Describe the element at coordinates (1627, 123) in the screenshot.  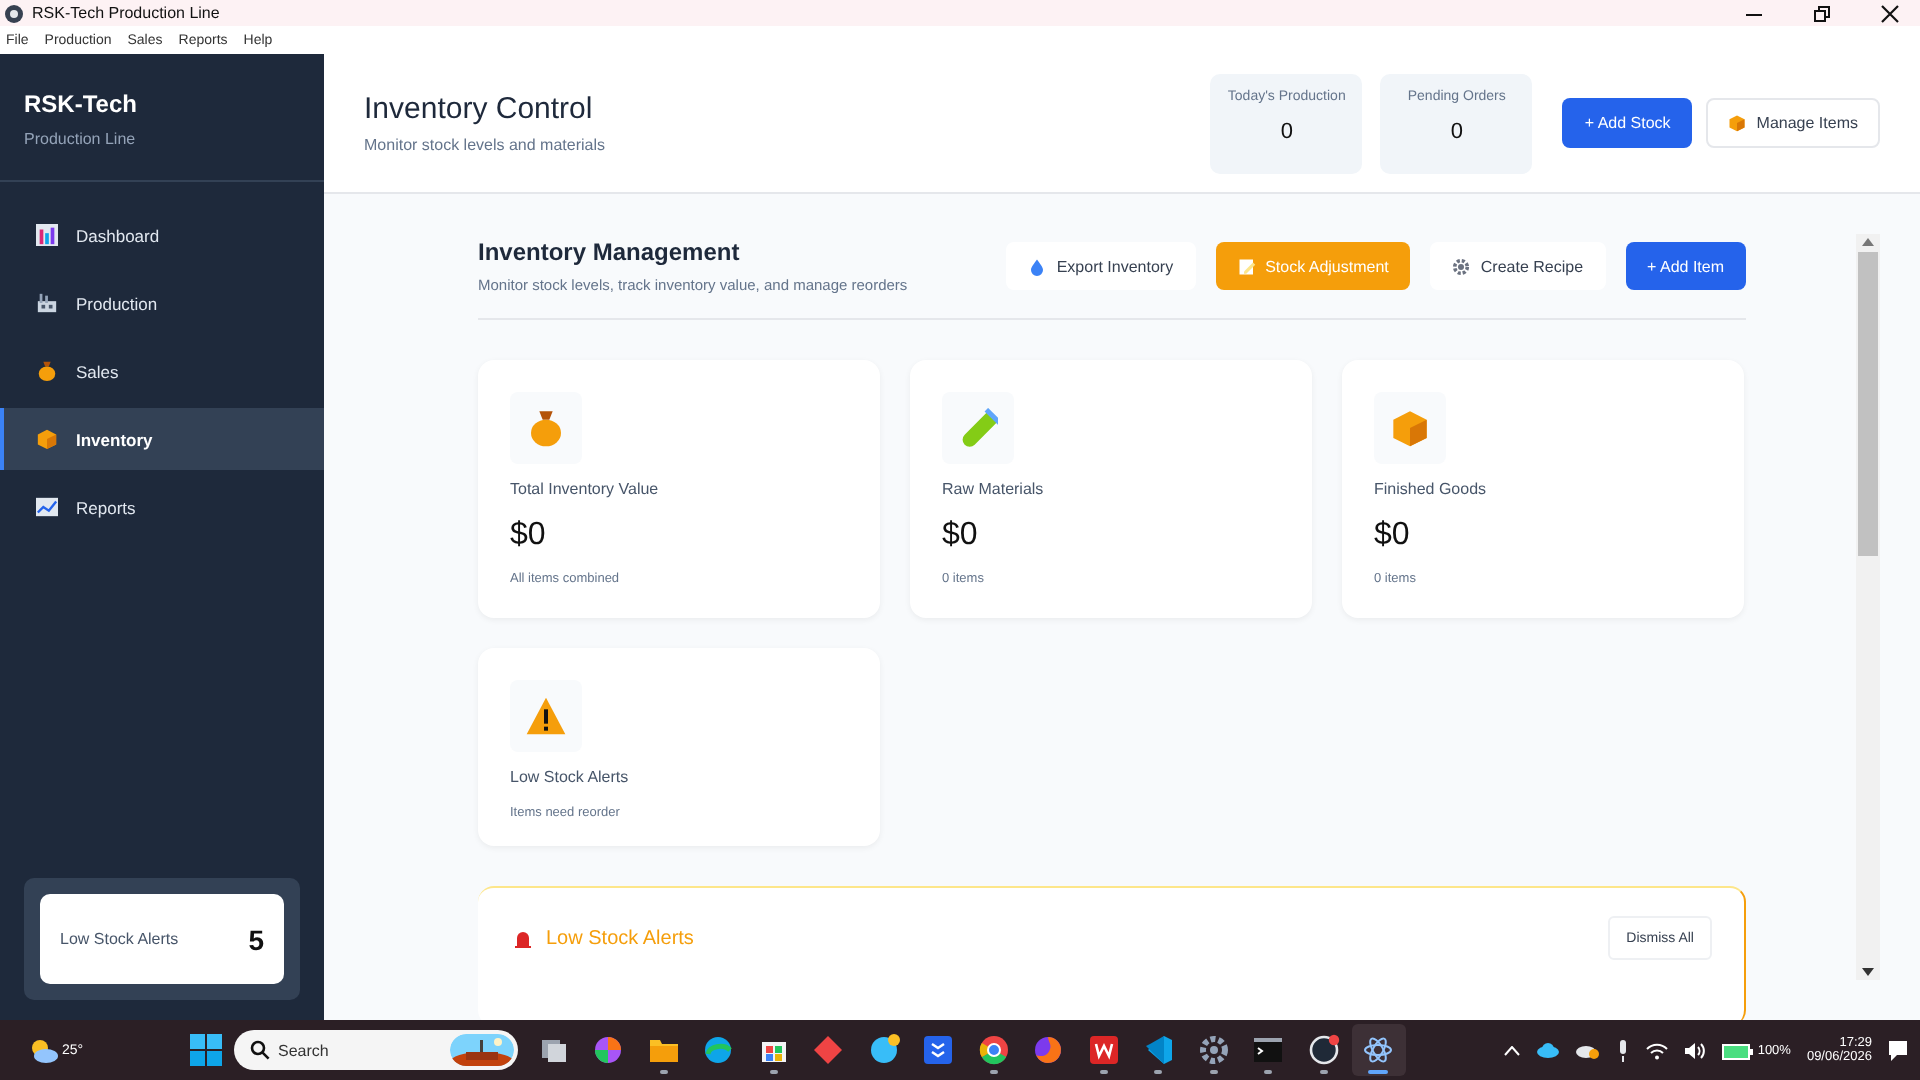
I see `add-stock-button: + Add Stock` at that location.